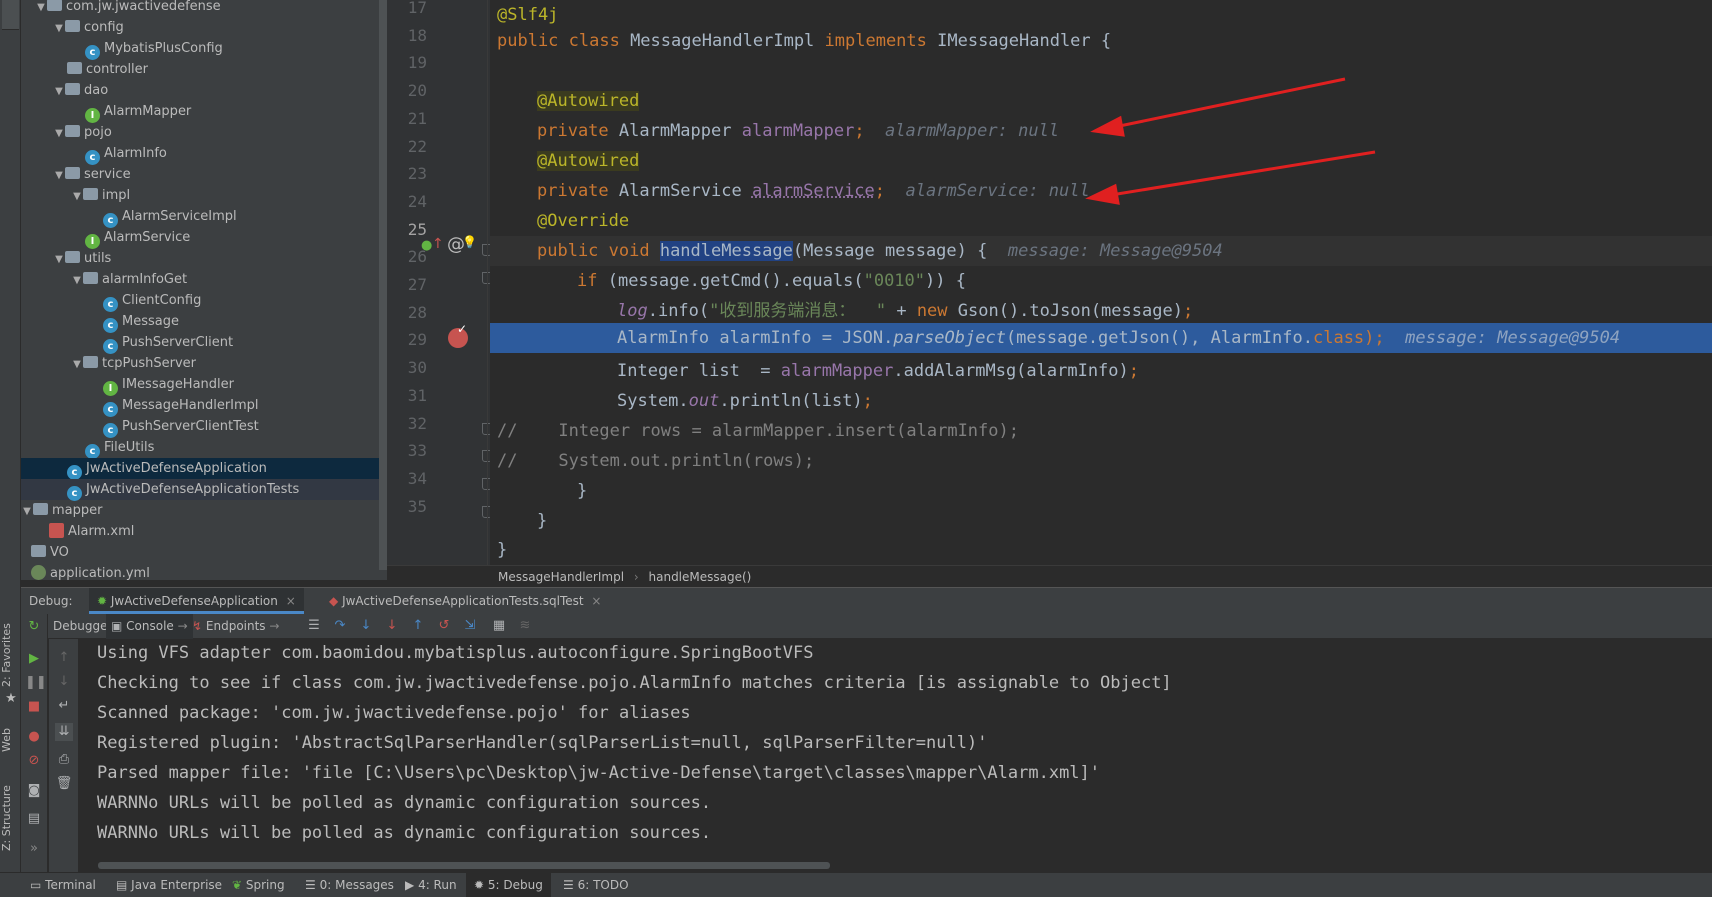 This screenshot has height=897, width=1712. I want to click on console-horizontal-scrollbar, so click(464, 865).